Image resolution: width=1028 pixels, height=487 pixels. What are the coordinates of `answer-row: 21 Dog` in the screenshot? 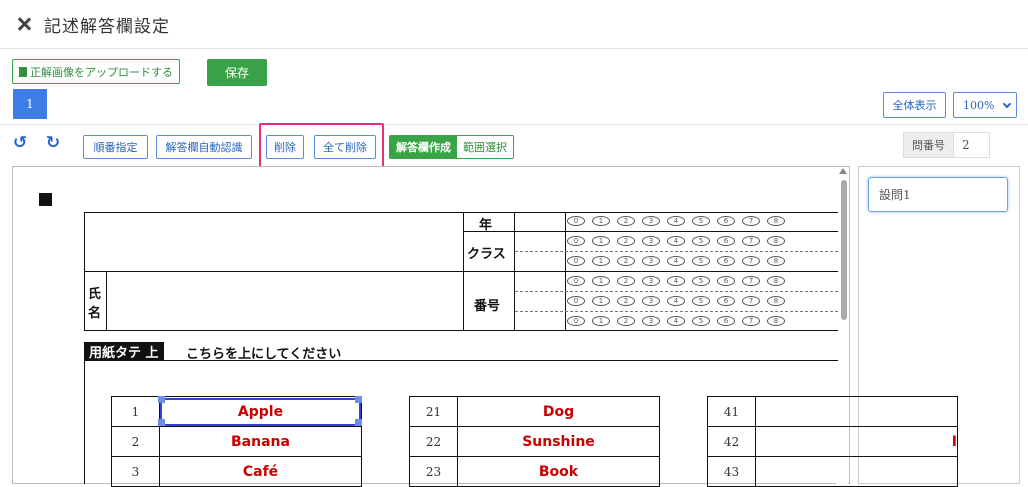 It's located at (534, 411).